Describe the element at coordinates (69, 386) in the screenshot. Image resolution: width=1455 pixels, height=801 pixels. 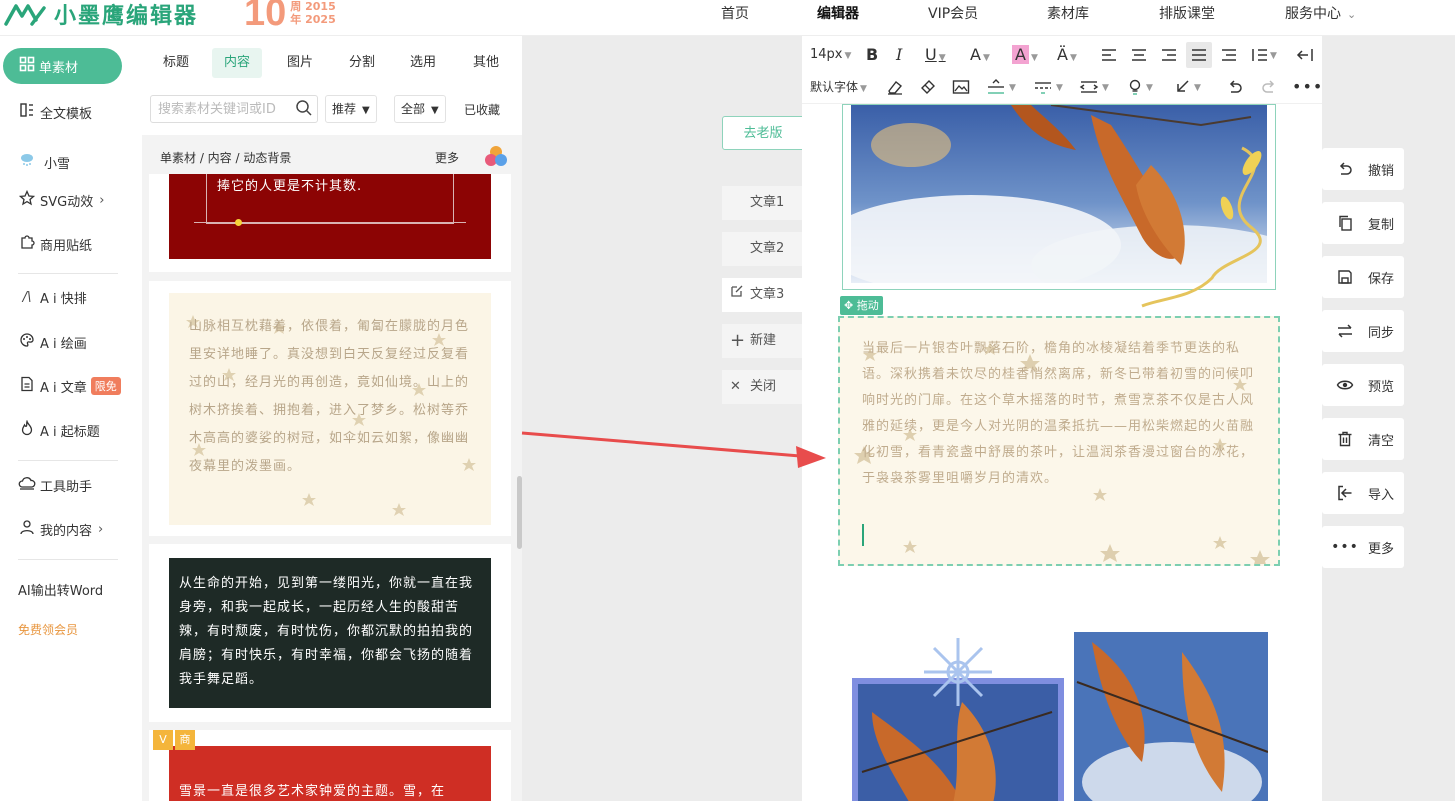
I see `sidebar-item-ai-article: A i 文章 限免` at that location.